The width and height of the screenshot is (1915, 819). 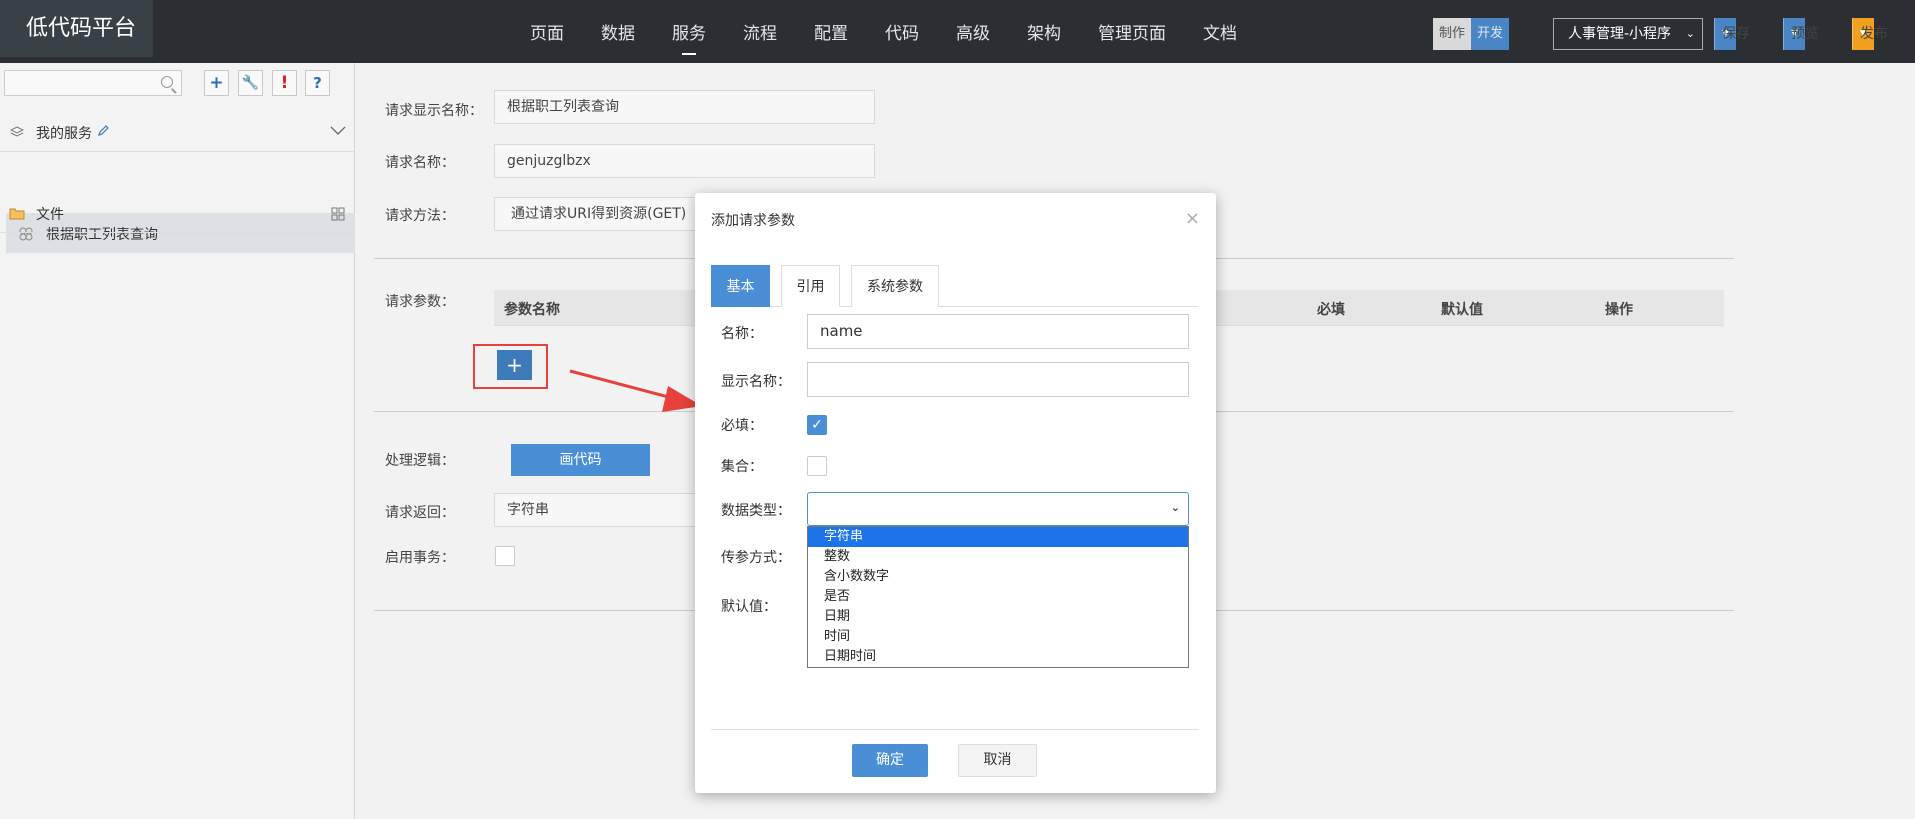 I want to click on warning-icon: !, so click(x=284, y=83).